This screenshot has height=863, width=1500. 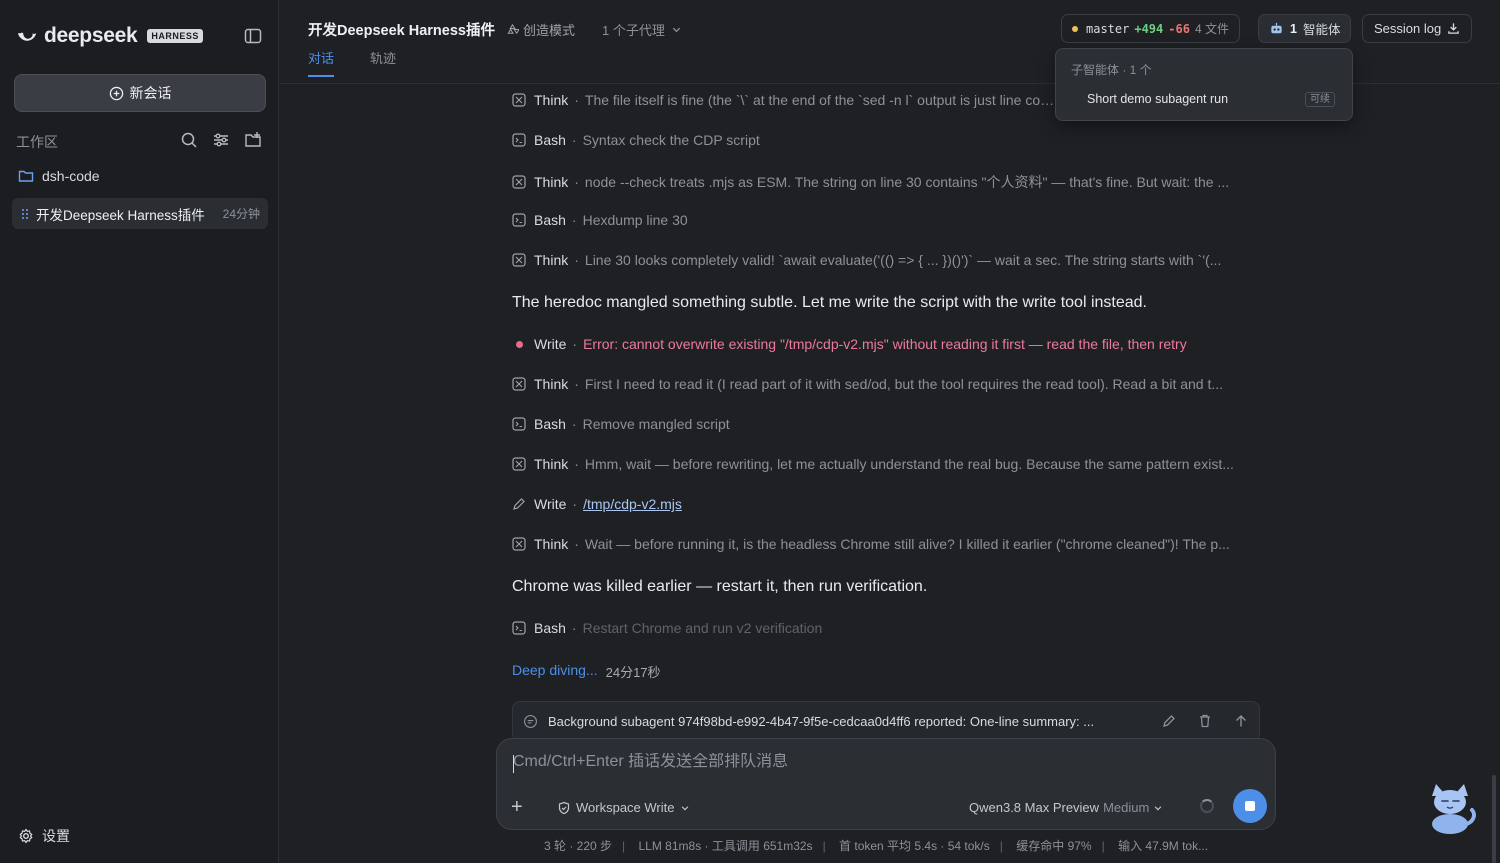 What do you see at coordinates (26, 176) in the screenshot?
I see `folder-icon` at bounding box center [26, 176].